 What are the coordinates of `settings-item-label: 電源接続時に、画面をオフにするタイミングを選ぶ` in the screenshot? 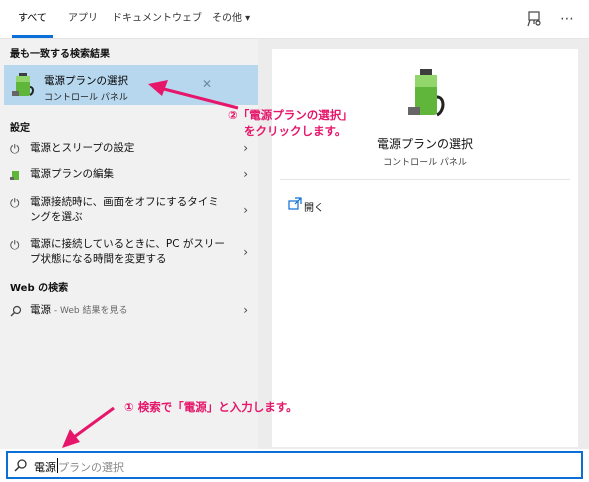 It's located at (124, 209).